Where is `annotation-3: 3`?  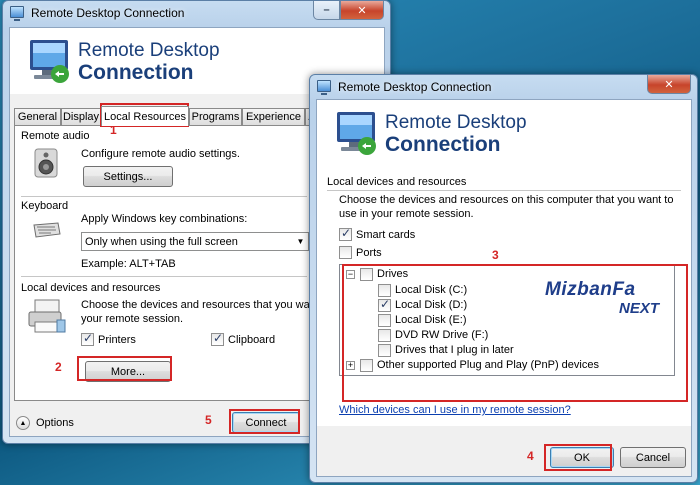 annotation-3: 3 is located at coordinates (495, 255).